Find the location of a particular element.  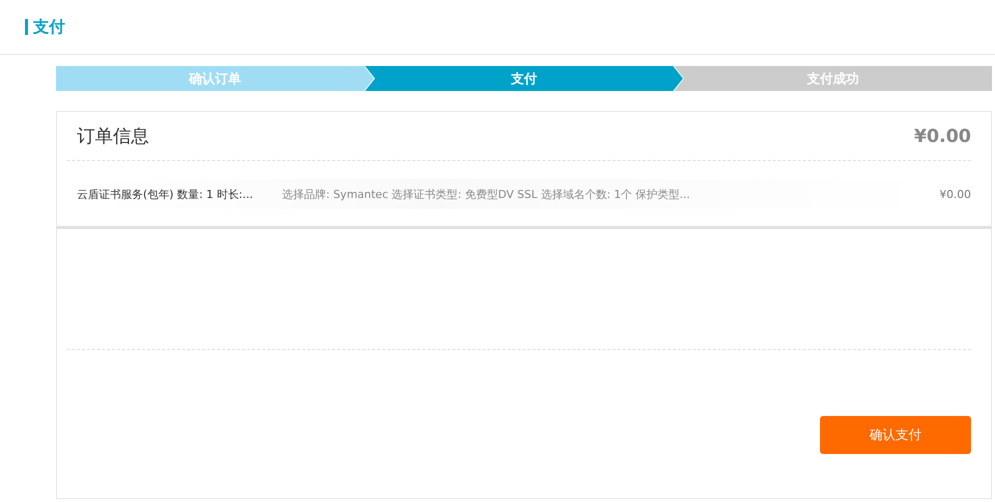

item-price: ¥0.00 is located at coordinates (955, 194).